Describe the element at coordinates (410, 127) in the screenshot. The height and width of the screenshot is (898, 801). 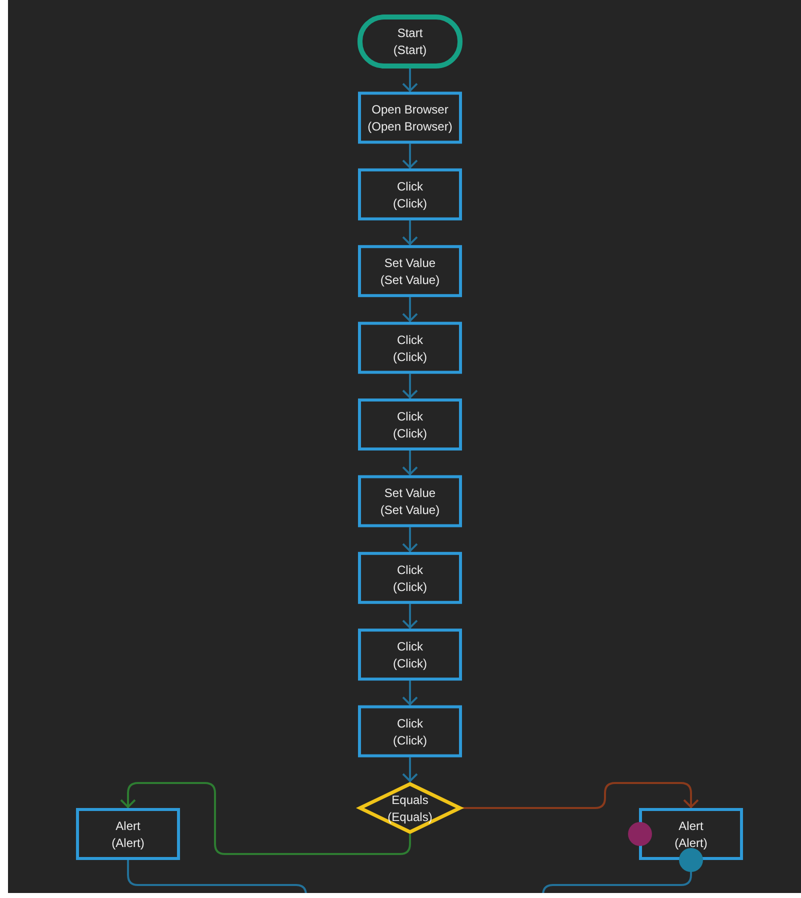
I see `node-subtitle: (Open Browser)` at that location.